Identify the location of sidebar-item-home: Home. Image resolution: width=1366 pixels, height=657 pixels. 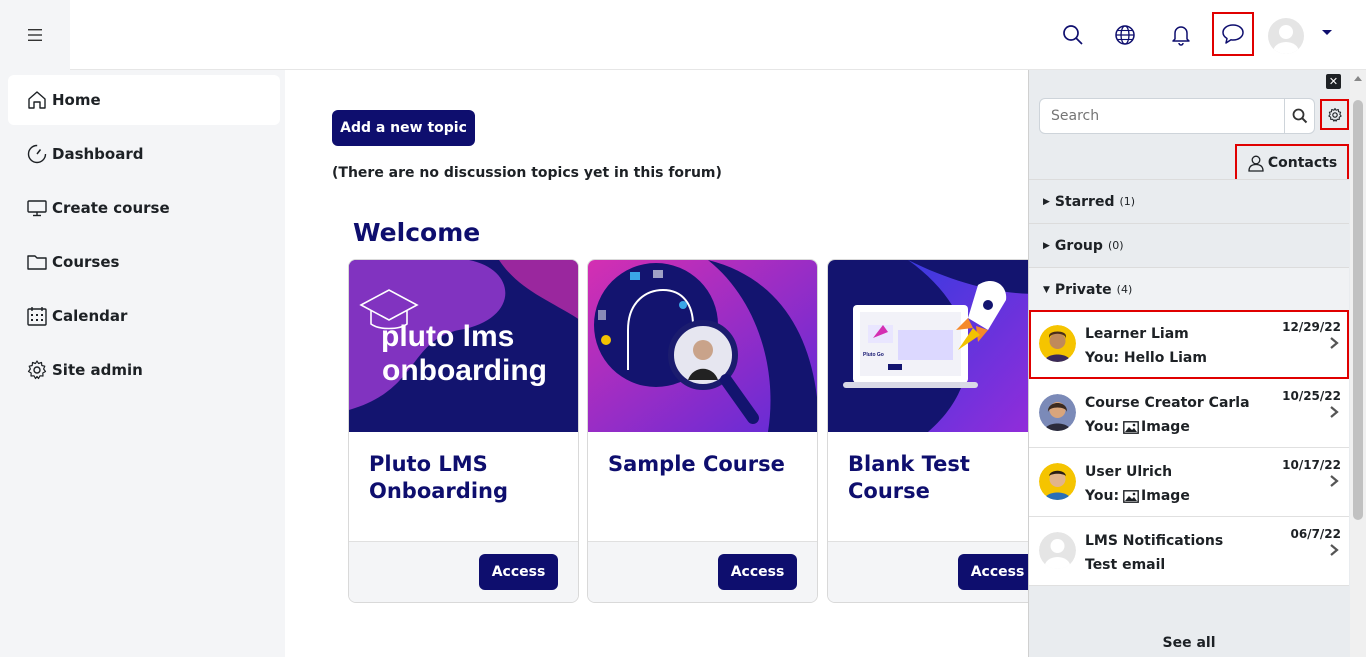
(144, 100).